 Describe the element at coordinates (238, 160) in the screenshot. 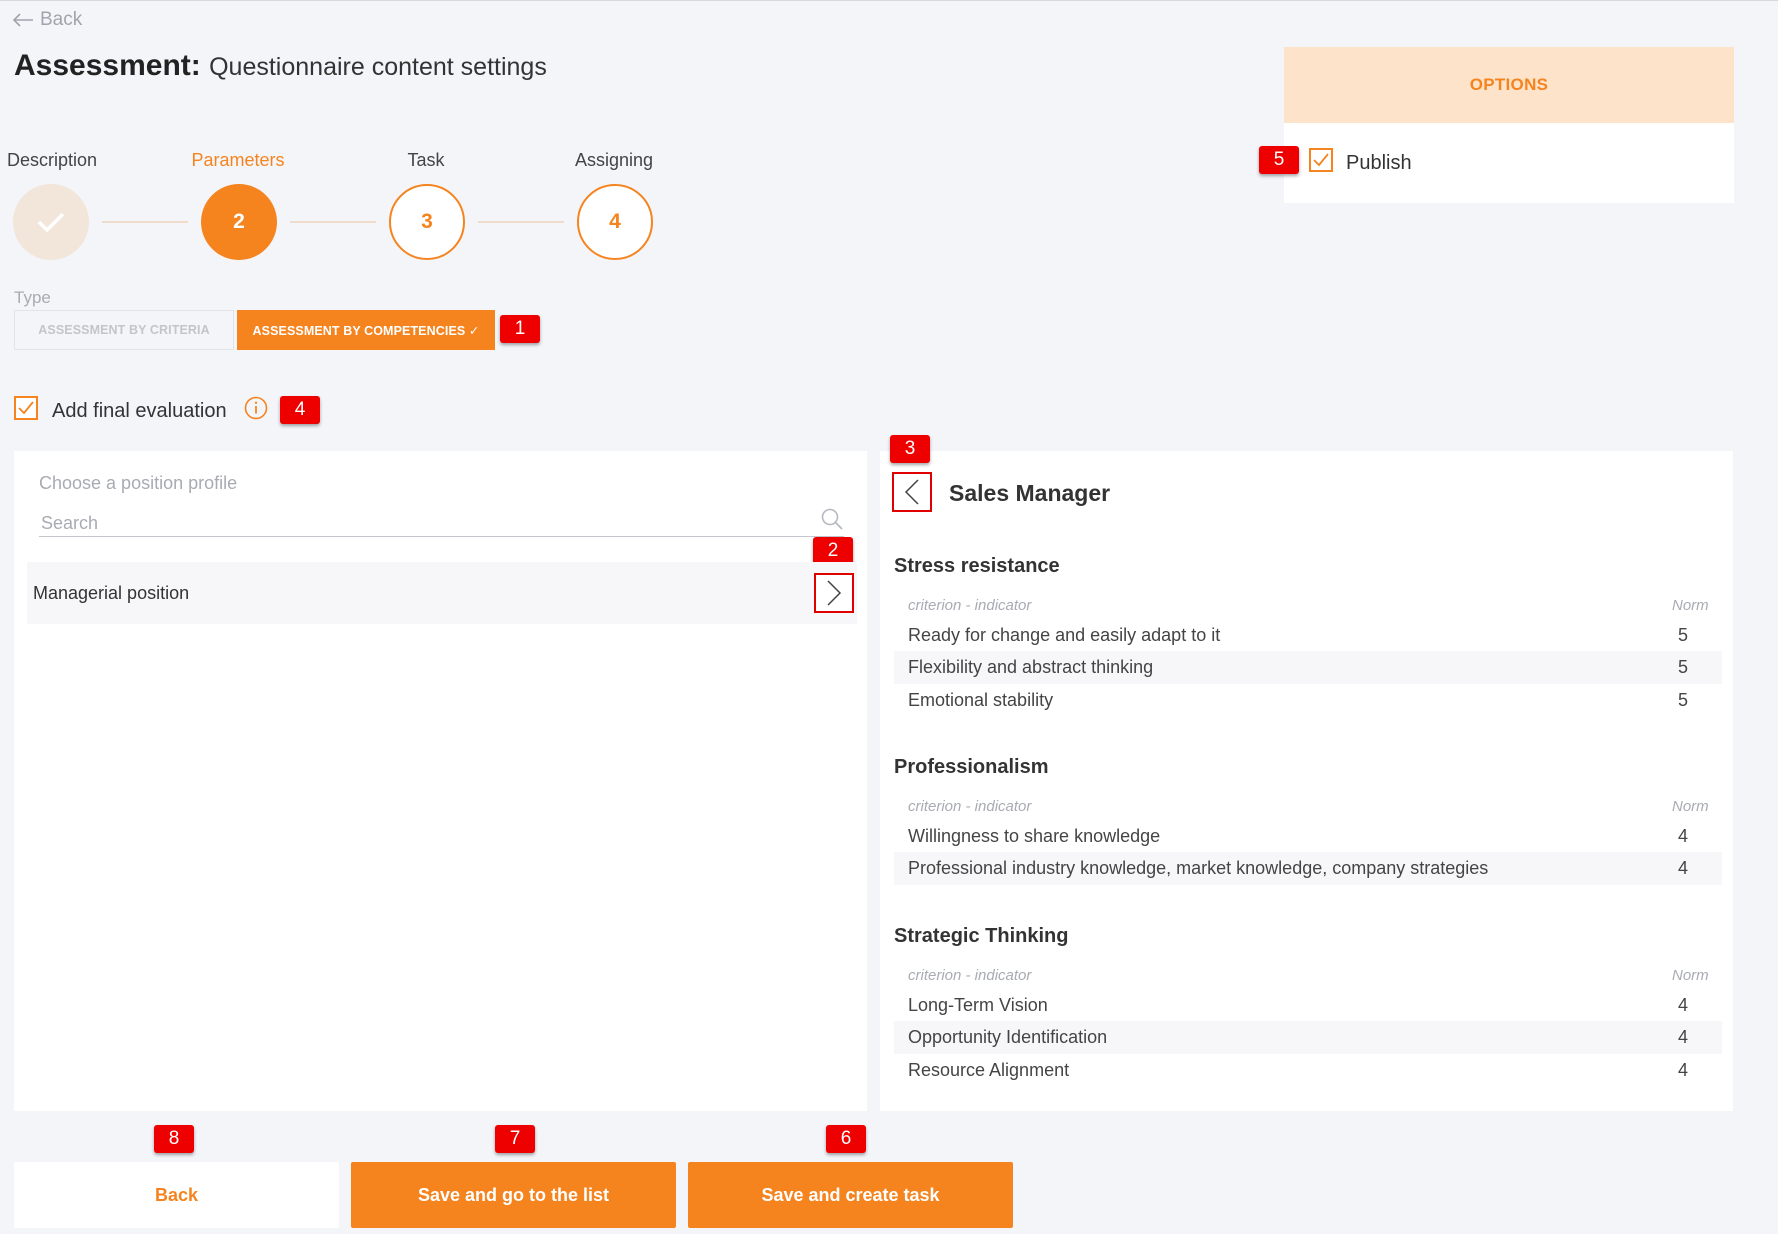

I see `step-label-parameters: Parameters` at that location.